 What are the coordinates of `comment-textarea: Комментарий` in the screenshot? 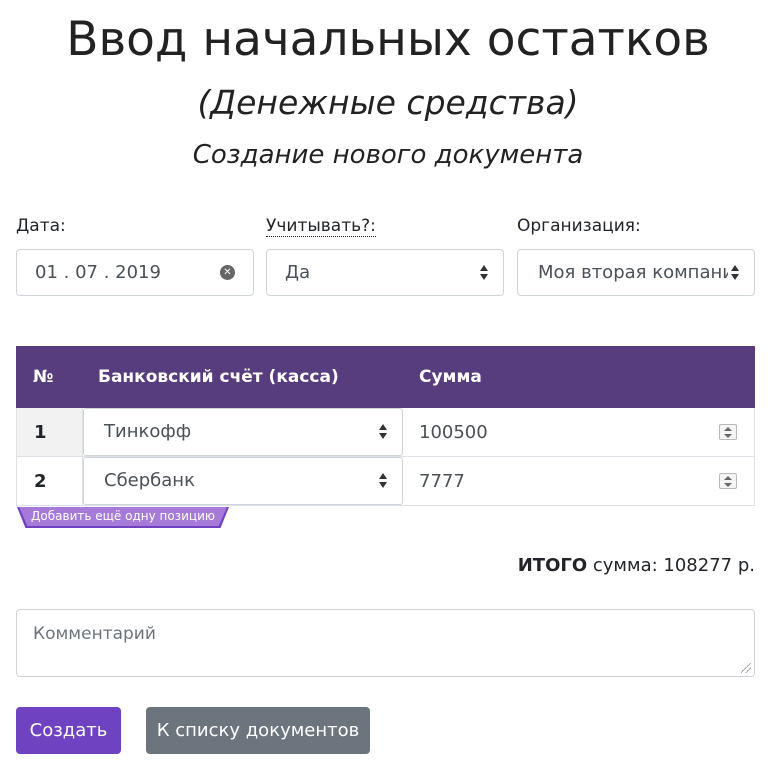 It's located at (385, 643).